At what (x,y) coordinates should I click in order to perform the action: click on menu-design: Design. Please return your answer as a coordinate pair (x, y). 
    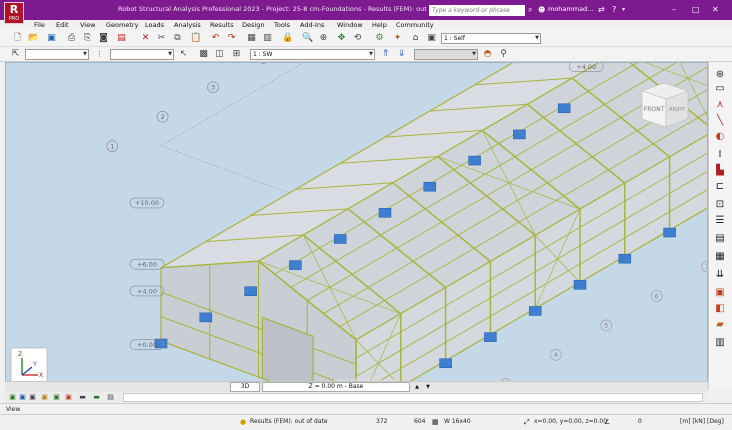
    Looking at the image, I should click on (253, 25).